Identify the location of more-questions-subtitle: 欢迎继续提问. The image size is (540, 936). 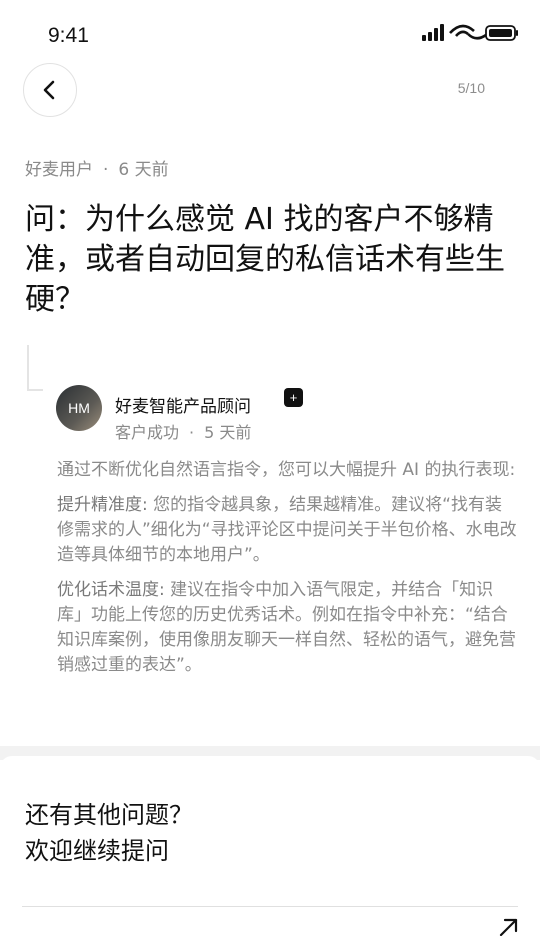
(97, 851).